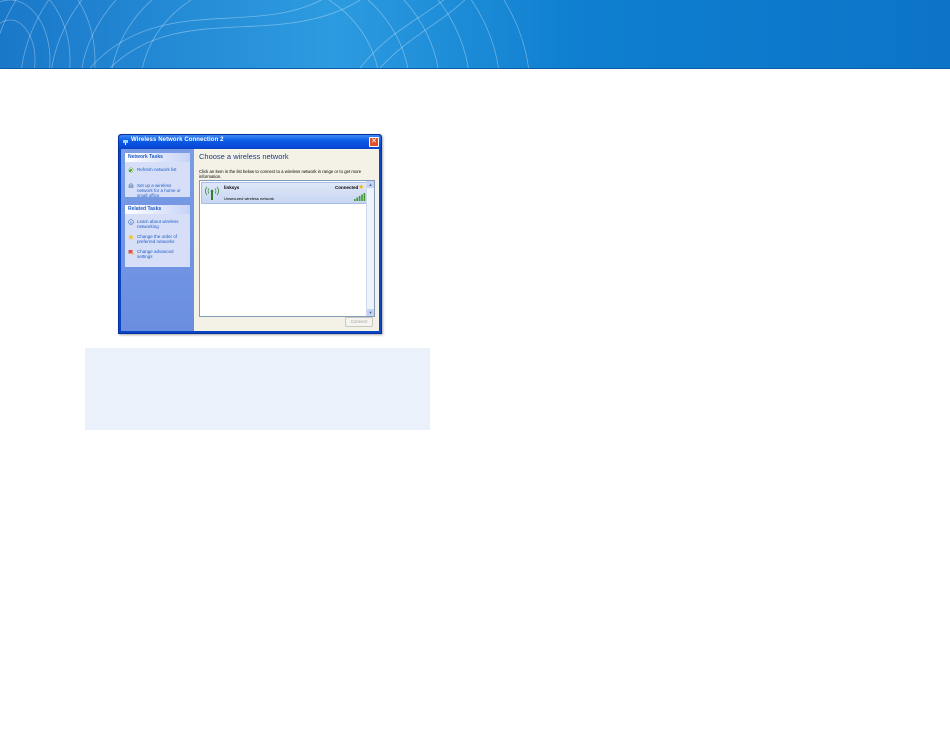 The image size is (950, 734). I want to click on signal-strength-icon, so click(360, 197).